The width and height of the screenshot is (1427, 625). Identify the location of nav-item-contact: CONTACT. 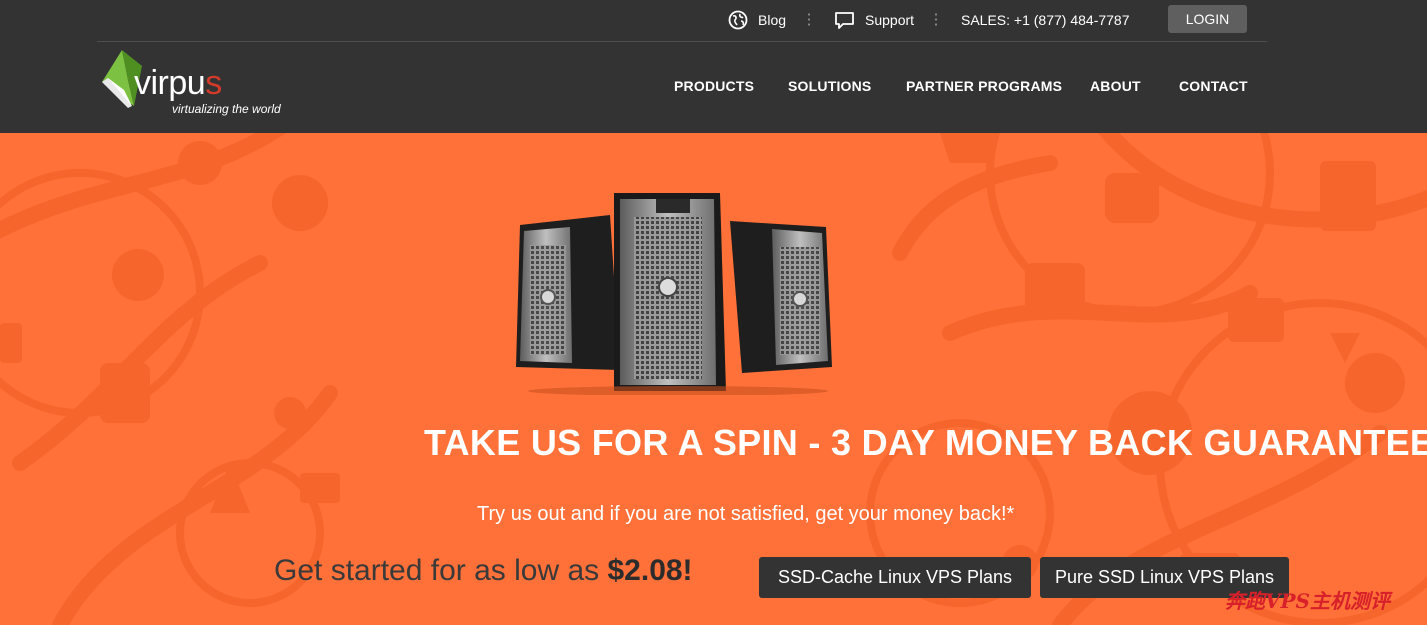
(1213, 86).